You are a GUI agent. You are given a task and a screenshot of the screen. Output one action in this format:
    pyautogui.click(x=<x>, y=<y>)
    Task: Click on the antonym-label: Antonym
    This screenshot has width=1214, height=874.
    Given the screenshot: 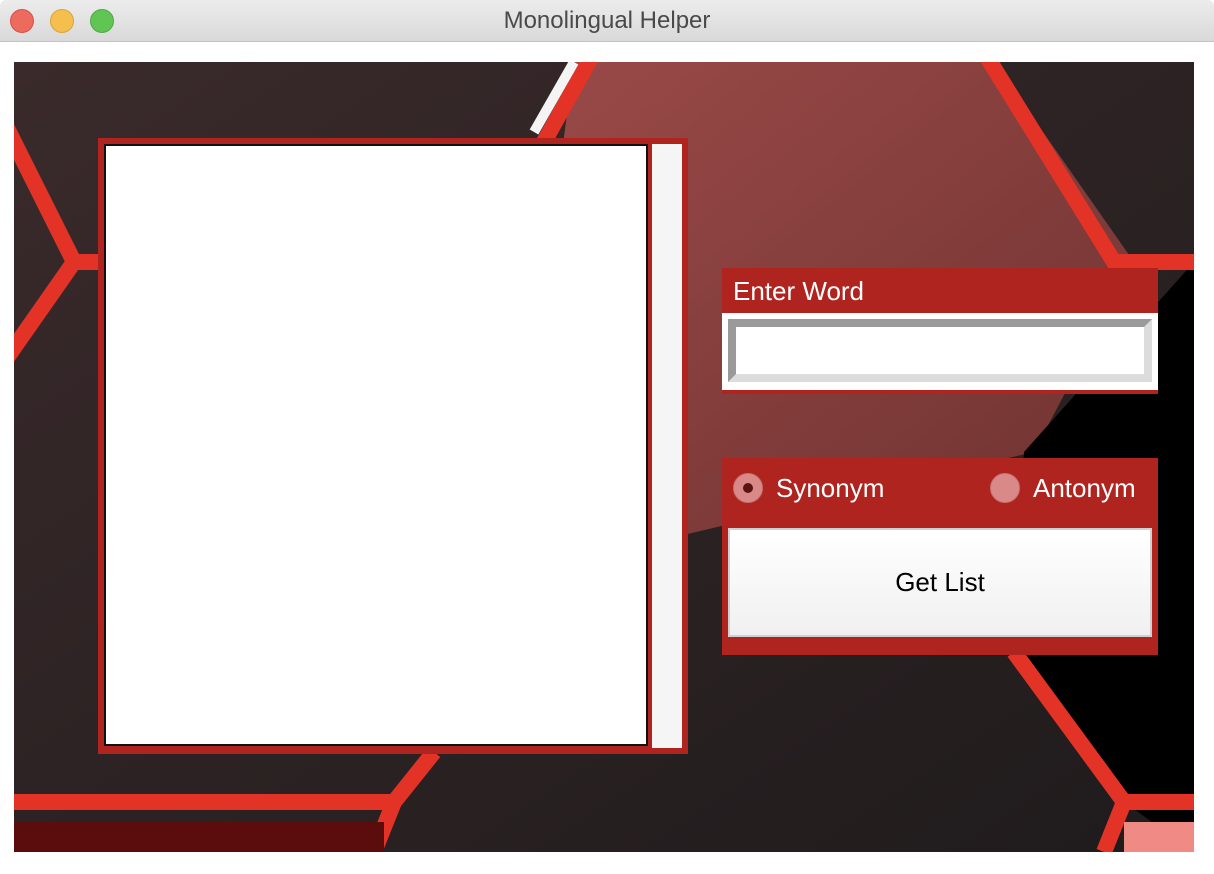 What is the action you would take?
    pyautogui.click(x=1084, y=487)
    